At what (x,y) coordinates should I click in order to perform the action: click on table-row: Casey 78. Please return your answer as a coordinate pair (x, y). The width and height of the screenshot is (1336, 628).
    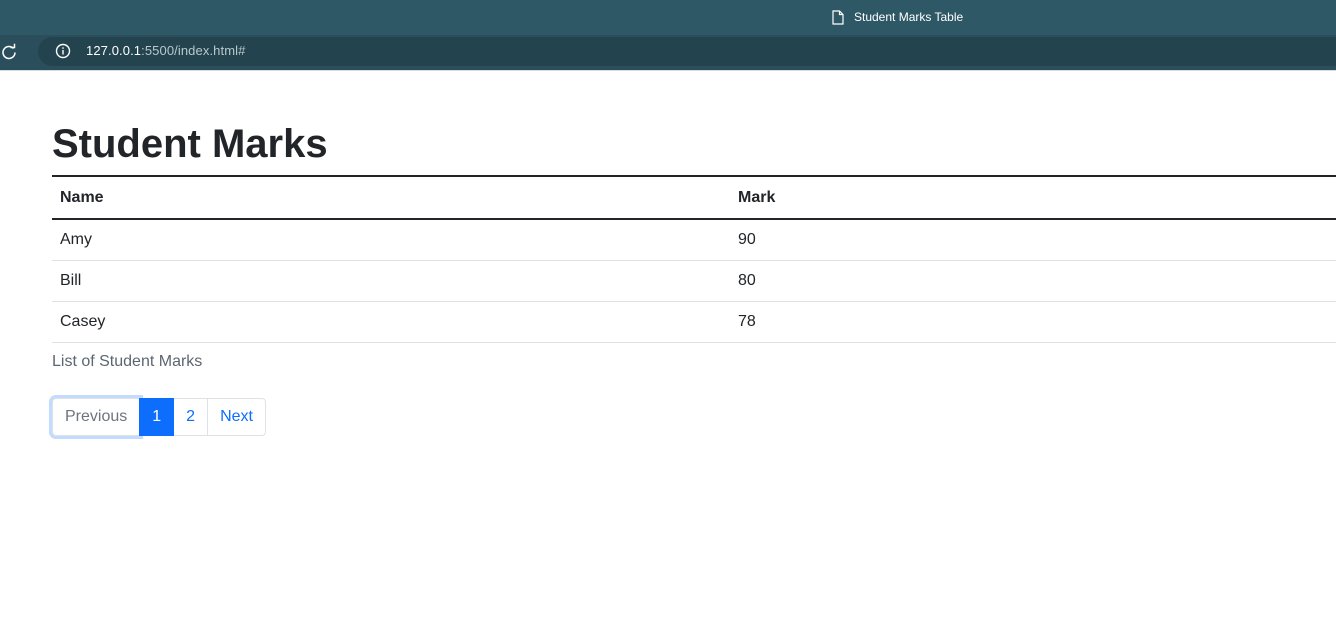
    Looking at the image, I should click on (694, 322).